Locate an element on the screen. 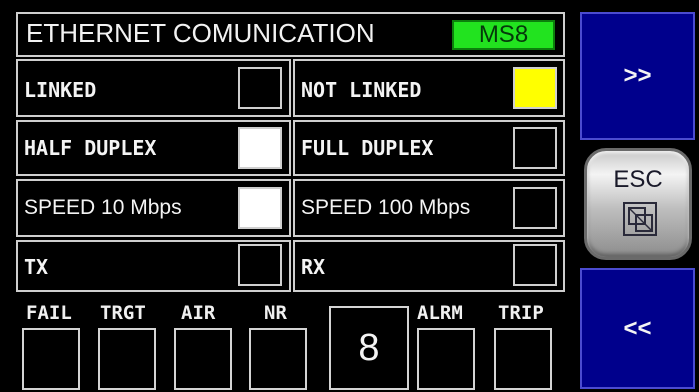  full-duplex-label: FULL DUPLEX is located at coordinates (367, 148).